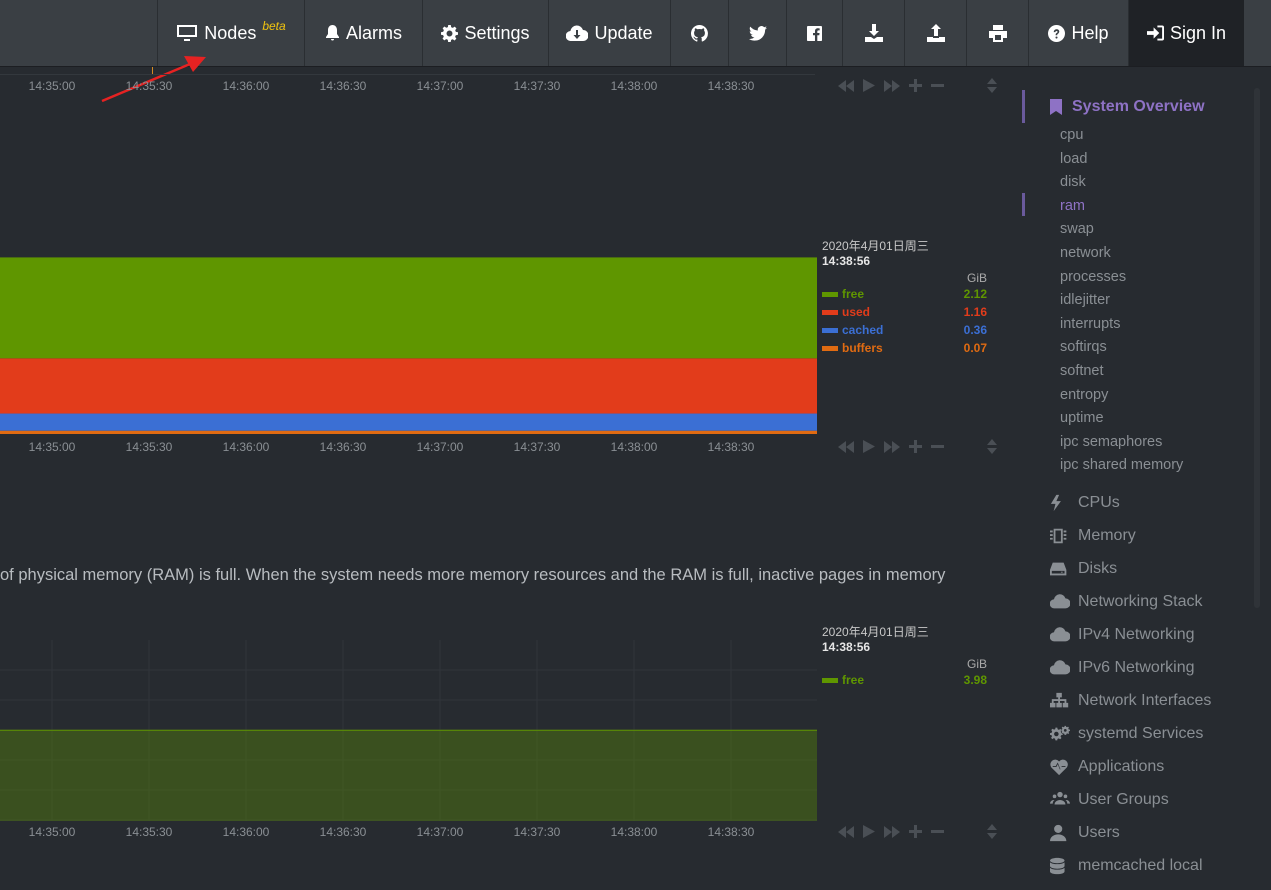  What do you see at coordinates (1126, 866) in the screenshot?
I see `sidebar-section-memcached-local: memcached local` at bounding box center [1126, 866].